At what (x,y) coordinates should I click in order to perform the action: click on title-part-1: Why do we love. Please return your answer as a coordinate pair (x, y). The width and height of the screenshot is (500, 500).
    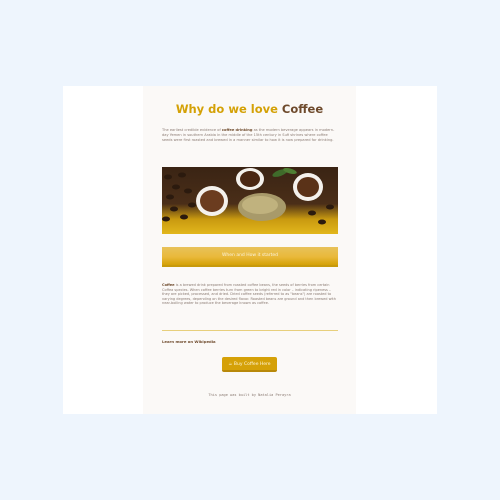
    Looking at the image, I should click on (226, 109).